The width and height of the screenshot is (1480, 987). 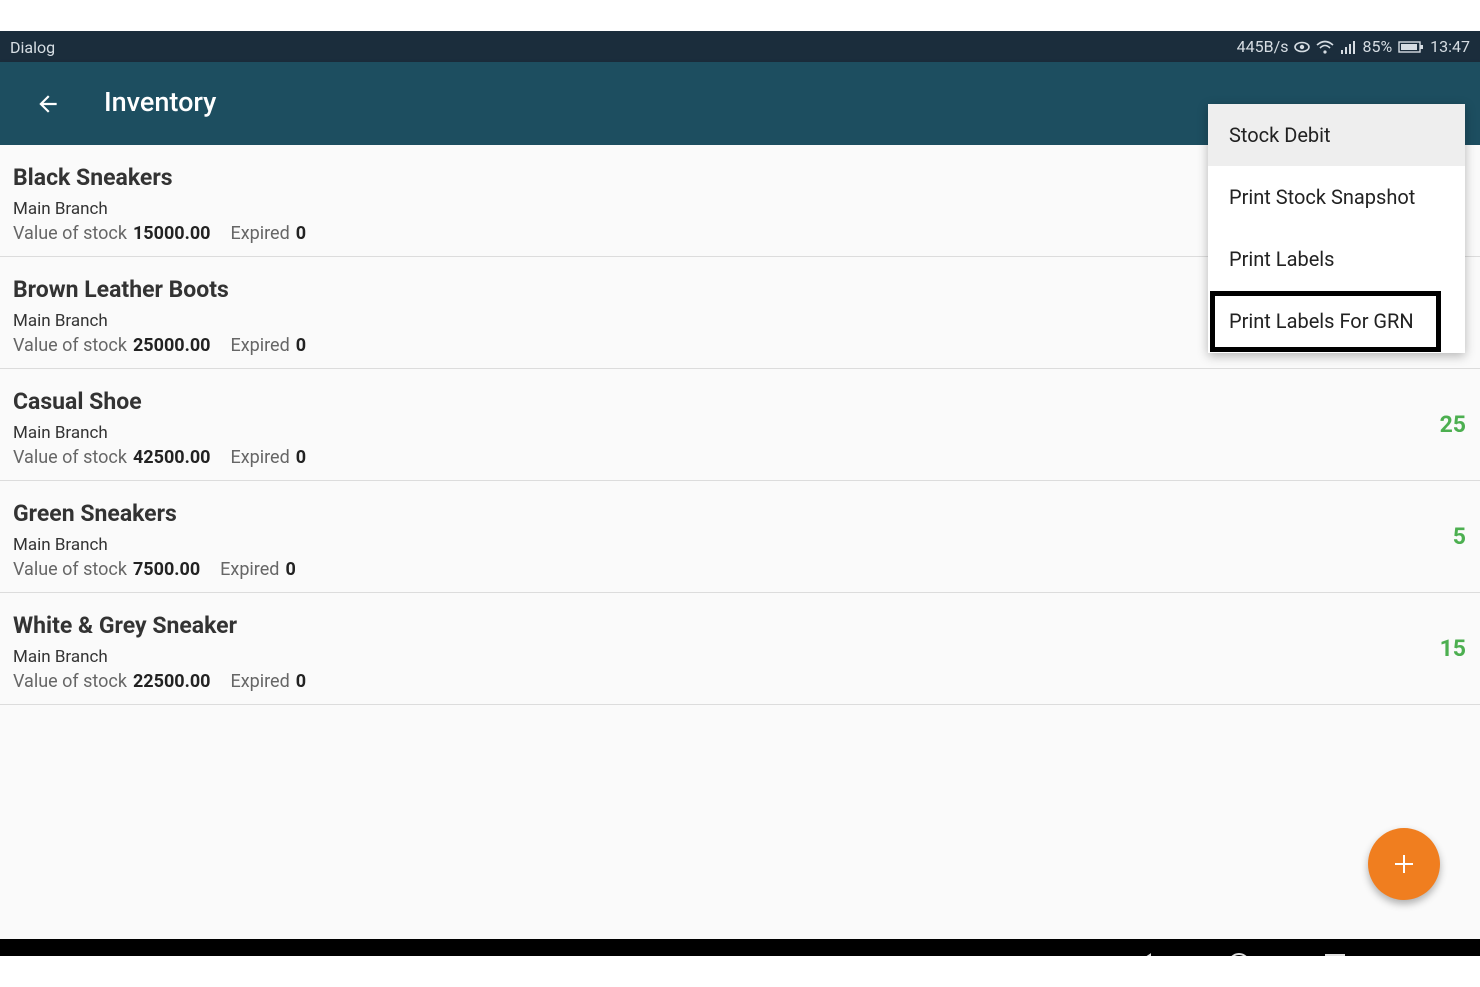 I want to click on item-meta: Value of stock 42500.00 Expired 0, so click(x=159, y=457).